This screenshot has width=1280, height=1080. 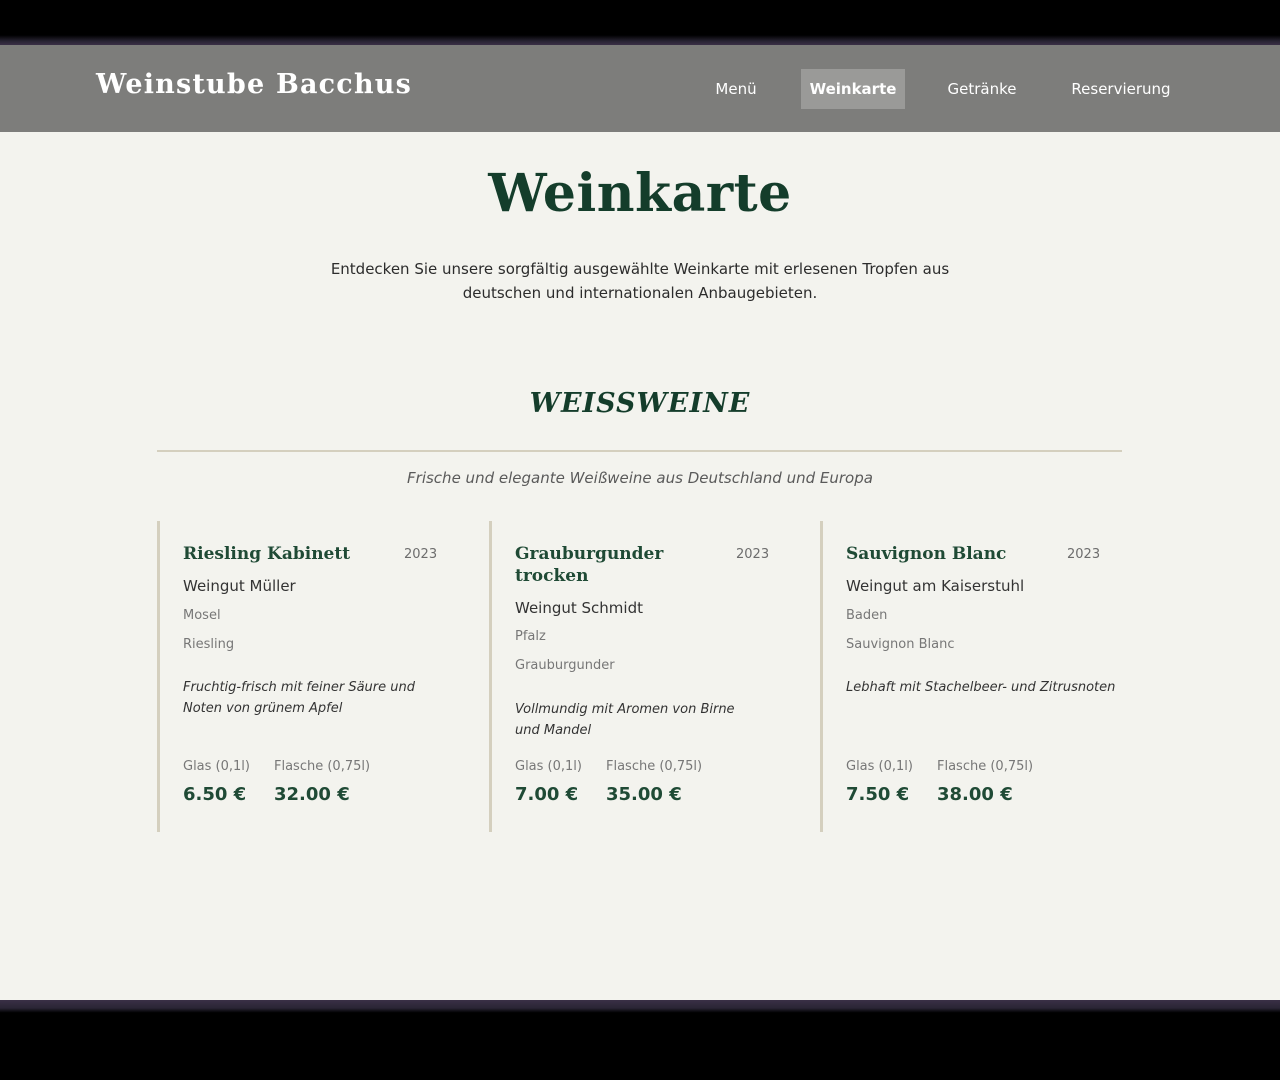 I want to click on wine-winery: Weingut am Kaiserstuhl, so click(x=935, y=586).